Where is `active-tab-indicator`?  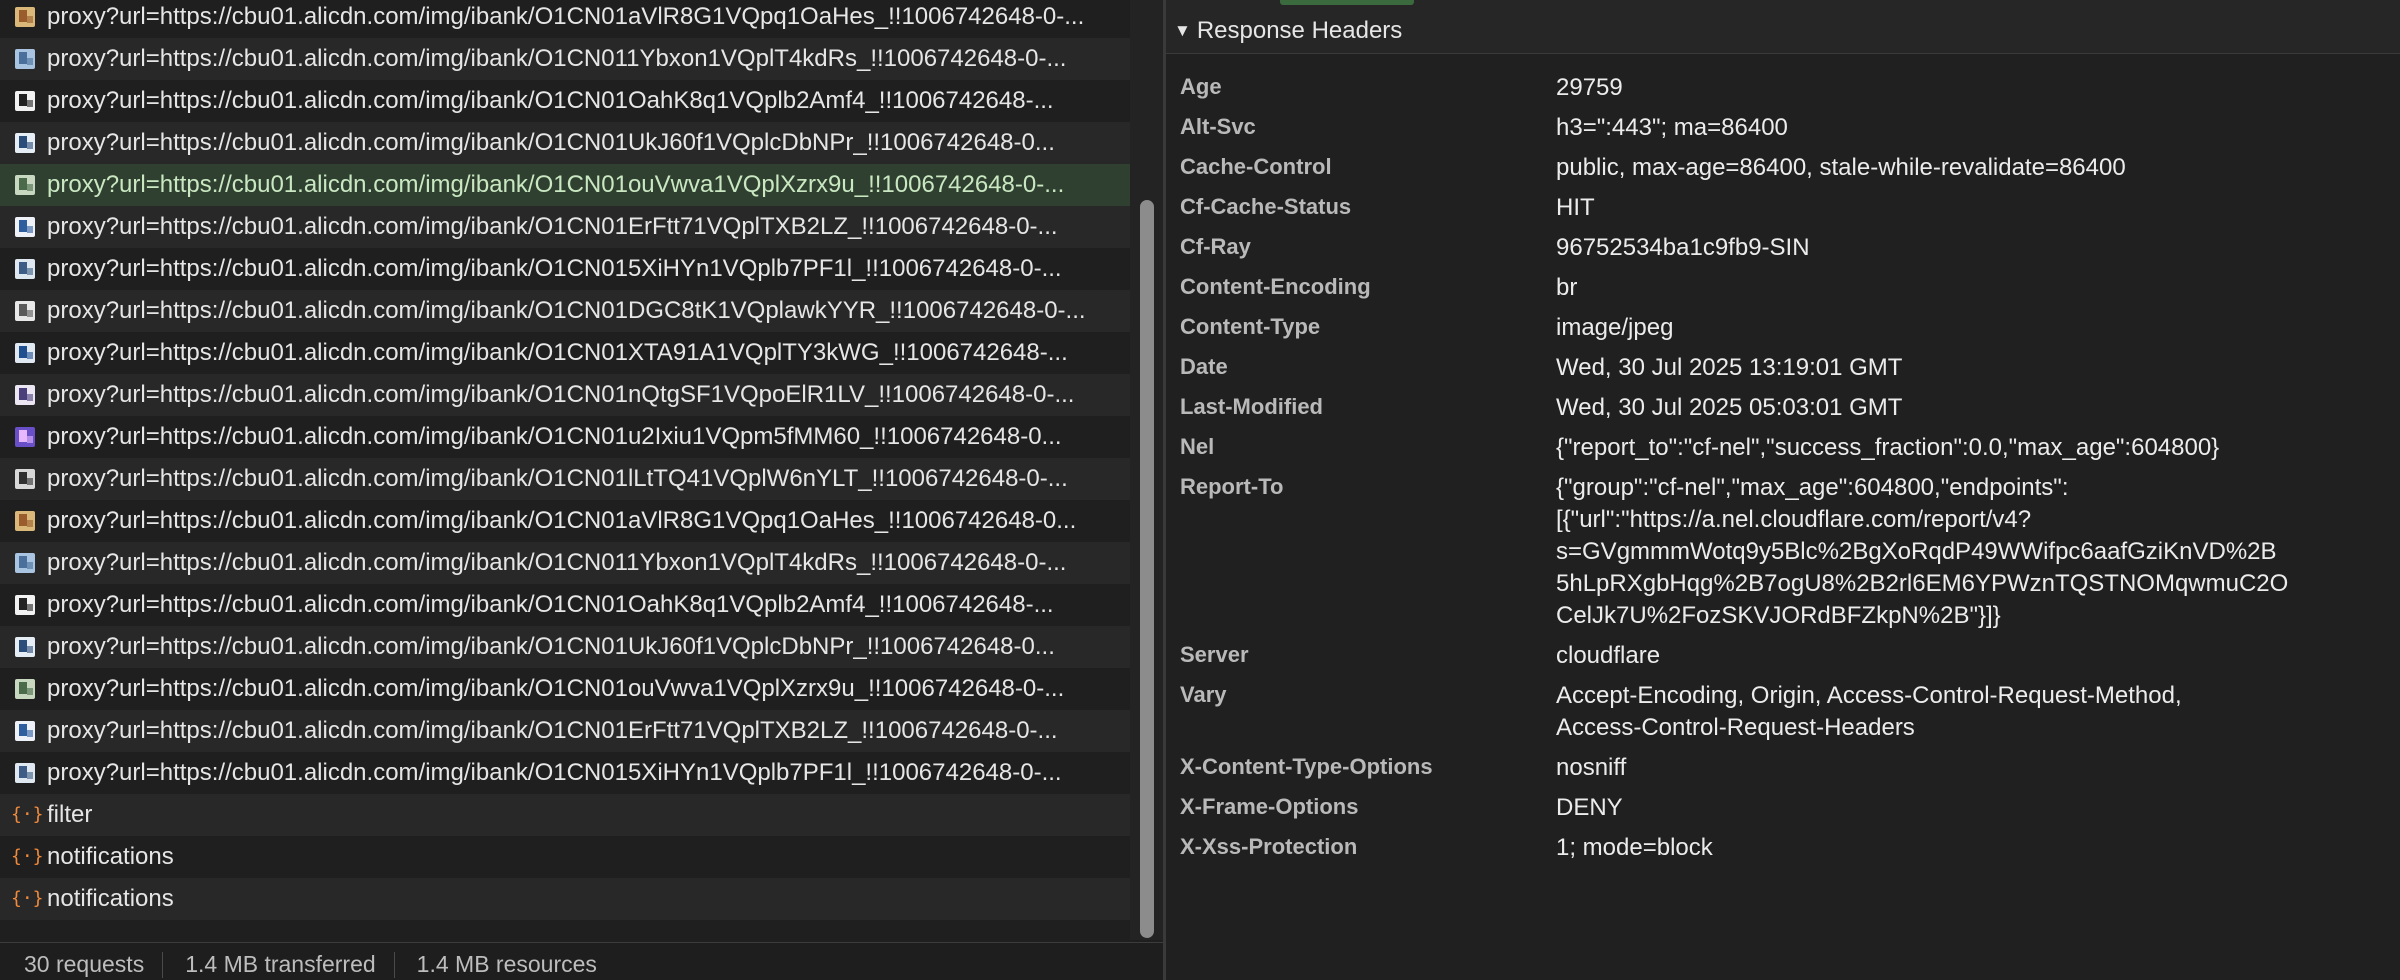
active-tab-indicator is located at coordinates (1347, 2).